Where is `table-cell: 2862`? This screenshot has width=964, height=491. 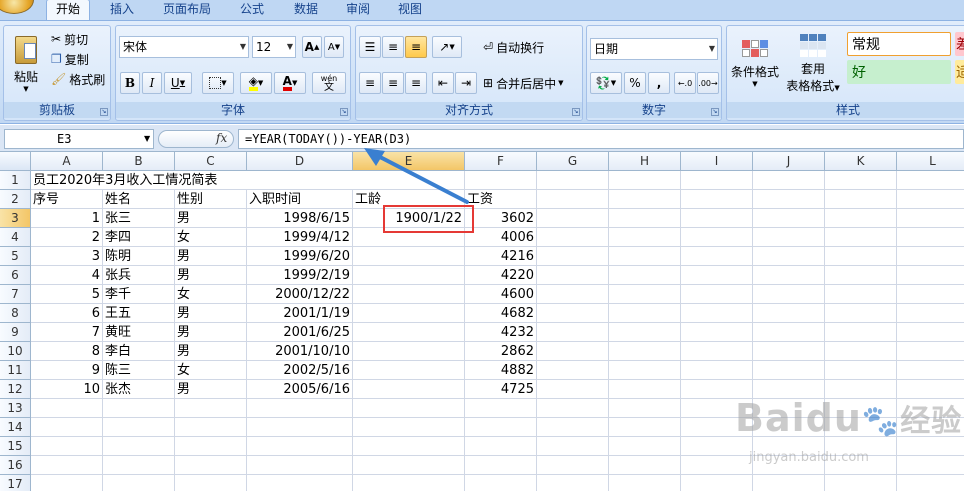 table-cell: 2862 is located at coordinates (501, 351).